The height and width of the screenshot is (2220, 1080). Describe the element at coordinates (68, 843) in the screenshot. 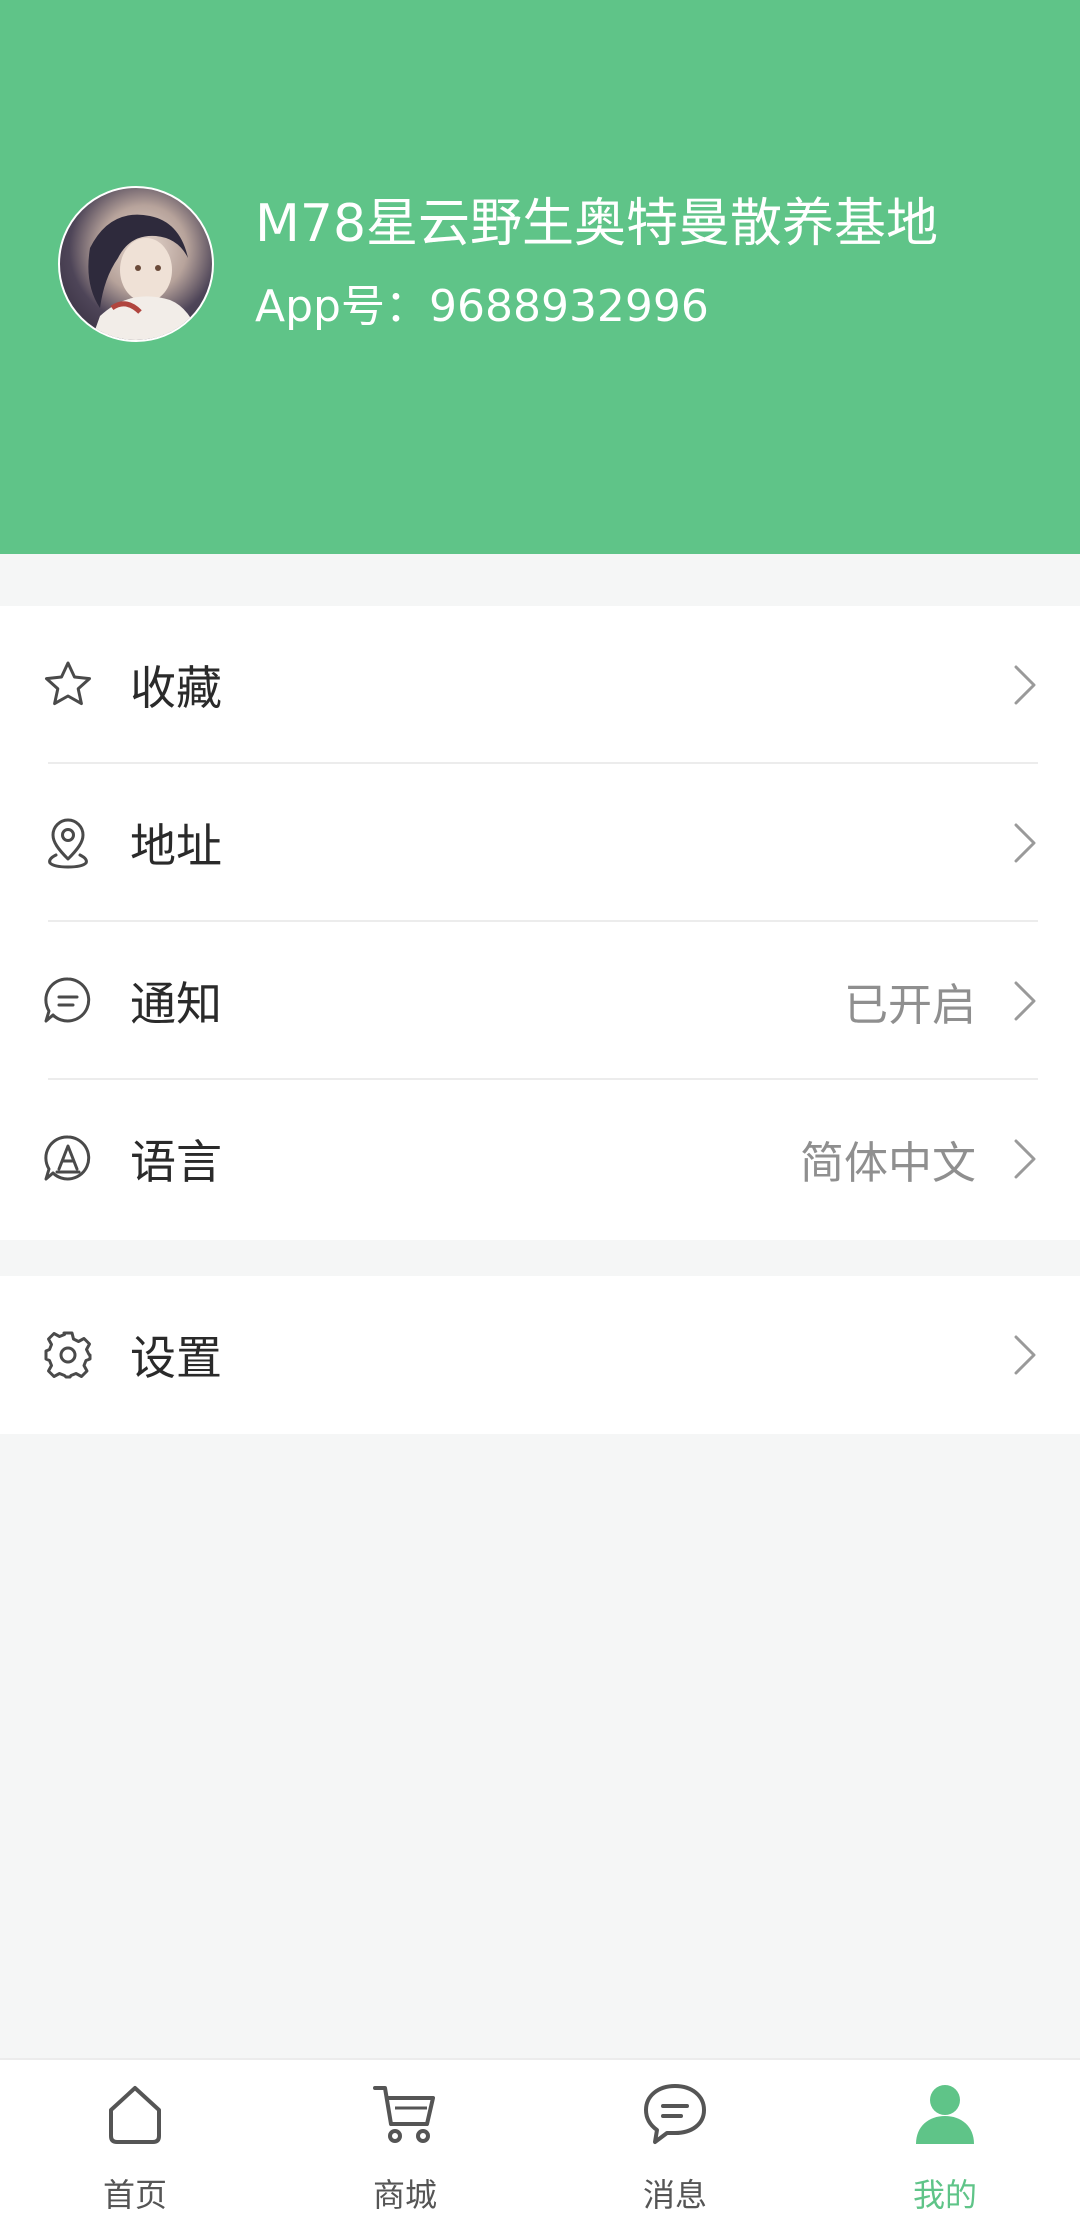

I see `location-pin-icon` at that location.